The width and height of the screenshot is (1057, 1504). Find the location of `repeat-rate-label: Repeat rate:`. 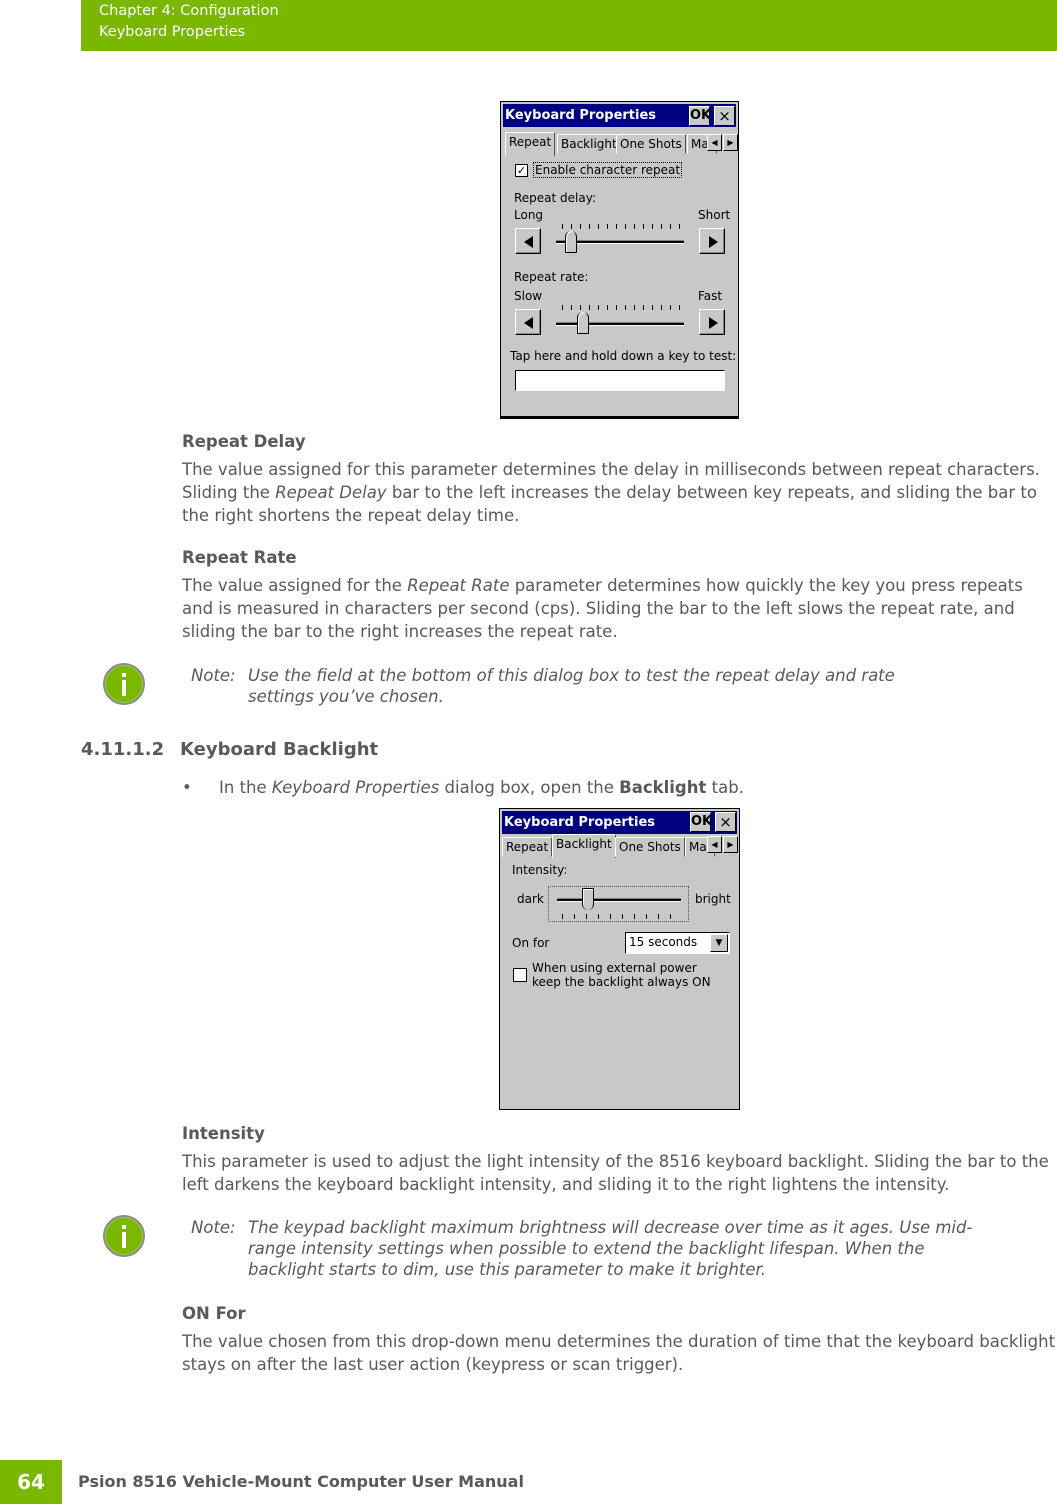

repeat-rate-label: Repeat rate: is located at coordinates (551, 277).